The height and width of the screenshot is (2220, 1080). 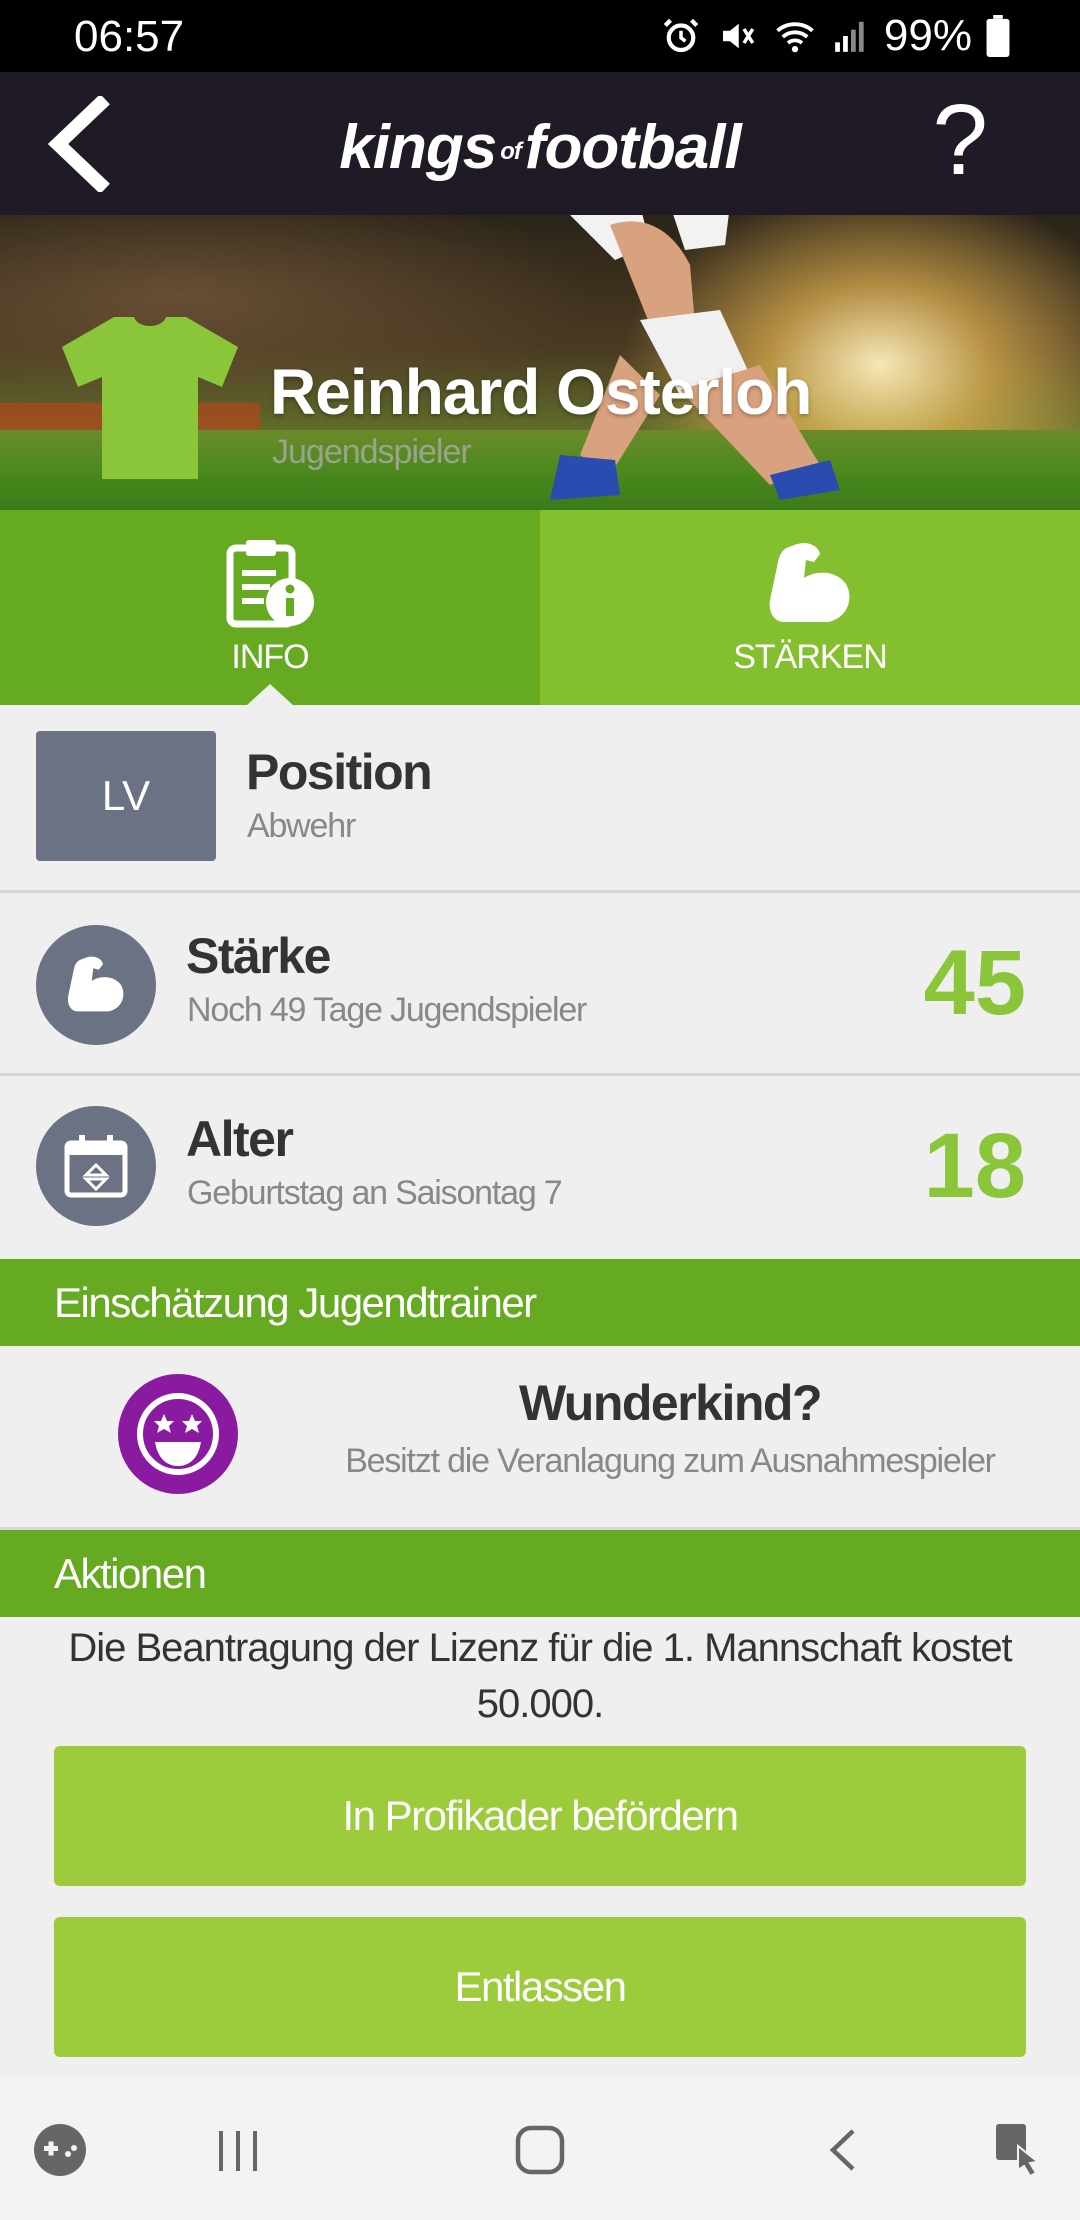 I want to click on mute-icon, so click(x=738, y=36).